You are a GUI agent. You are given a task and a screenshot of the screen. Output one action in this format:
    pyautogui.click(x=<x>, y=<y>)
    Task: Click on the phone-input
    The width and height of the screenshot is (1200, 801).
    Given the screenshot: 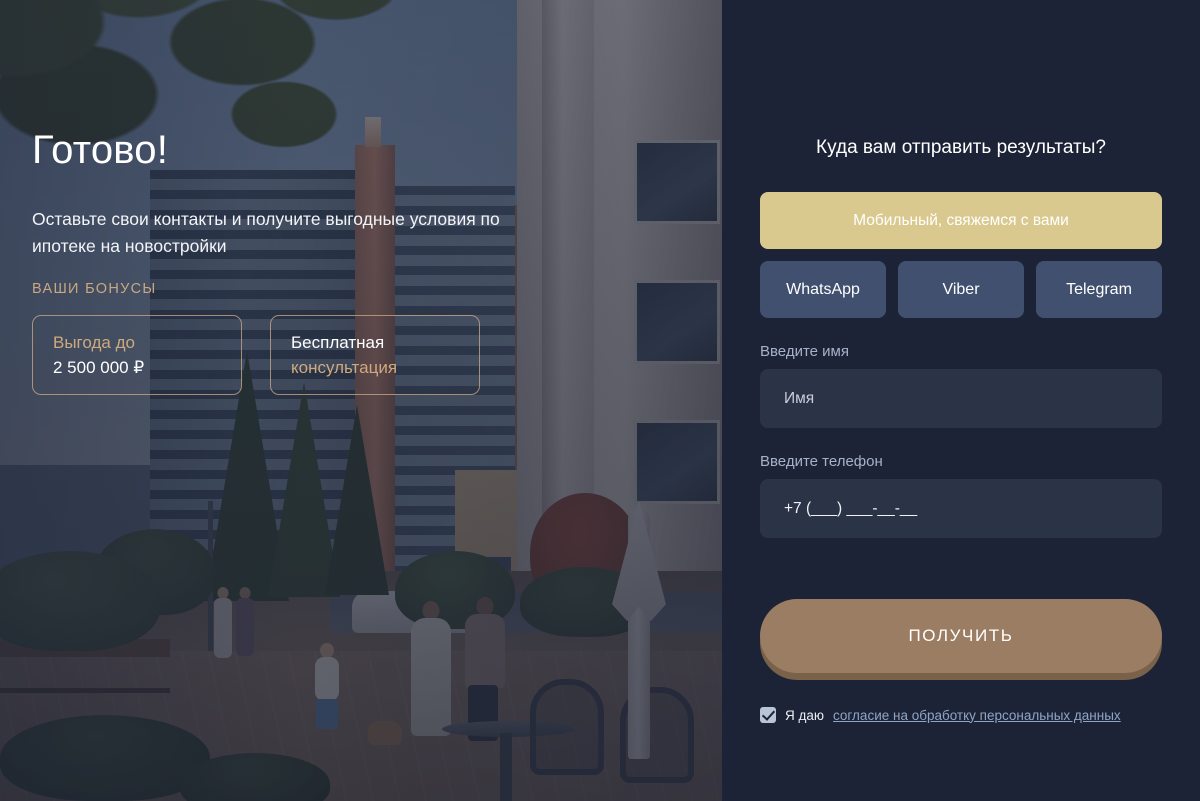 What is the action you would take?
    pyautogui.click(x=961, y=508)
    